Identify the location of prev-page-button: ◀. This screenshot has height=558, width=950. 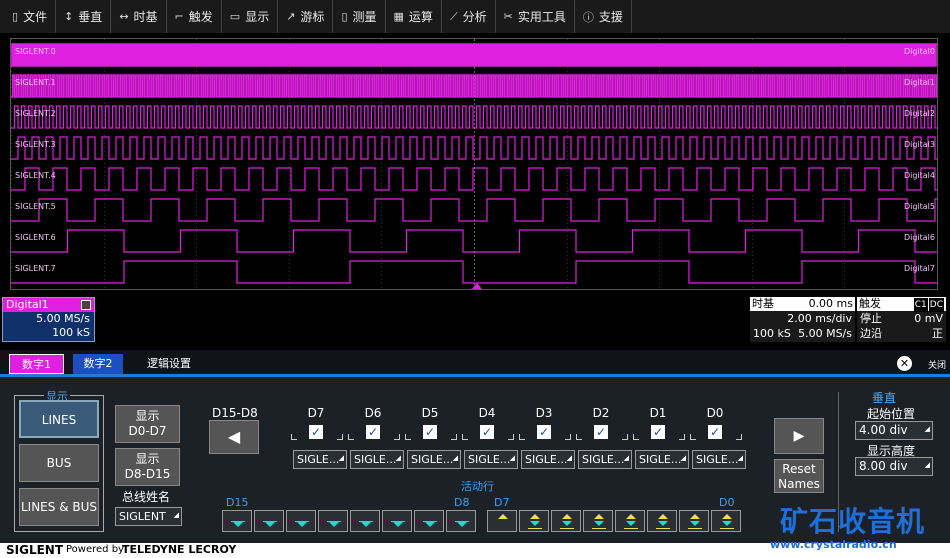
(234, 437).